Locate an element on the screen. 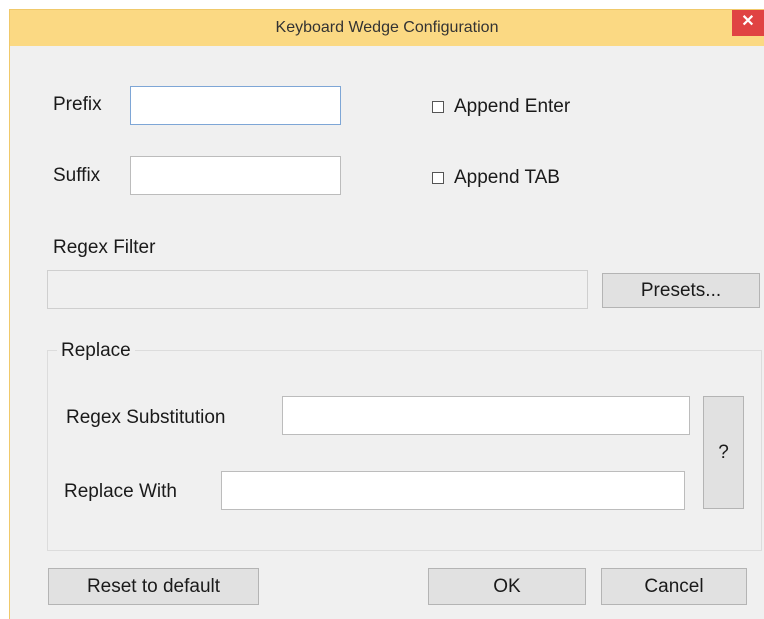  append-tab-label: Append TAB is located at coordinates (507, 177).